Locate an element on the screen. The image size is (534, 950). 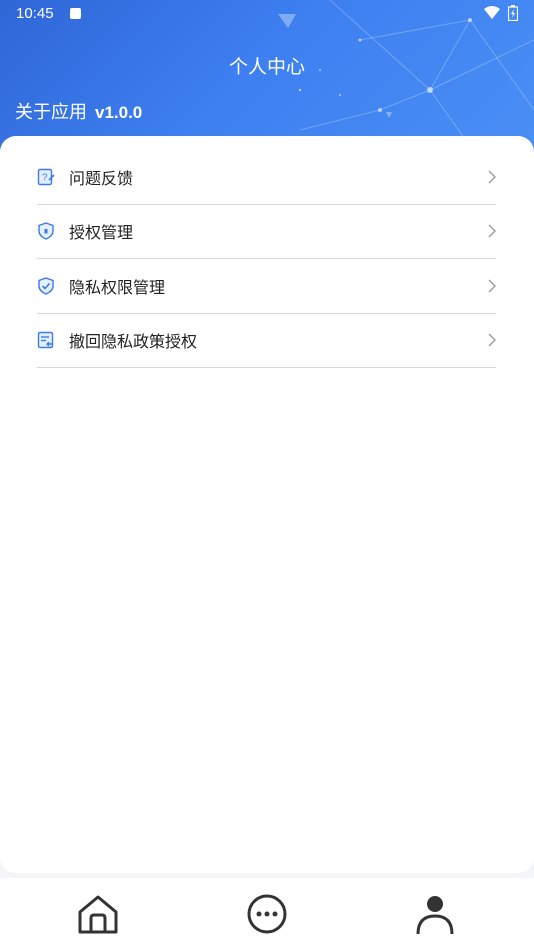
feedback-icon: ? is located at coordinates (46, 177).